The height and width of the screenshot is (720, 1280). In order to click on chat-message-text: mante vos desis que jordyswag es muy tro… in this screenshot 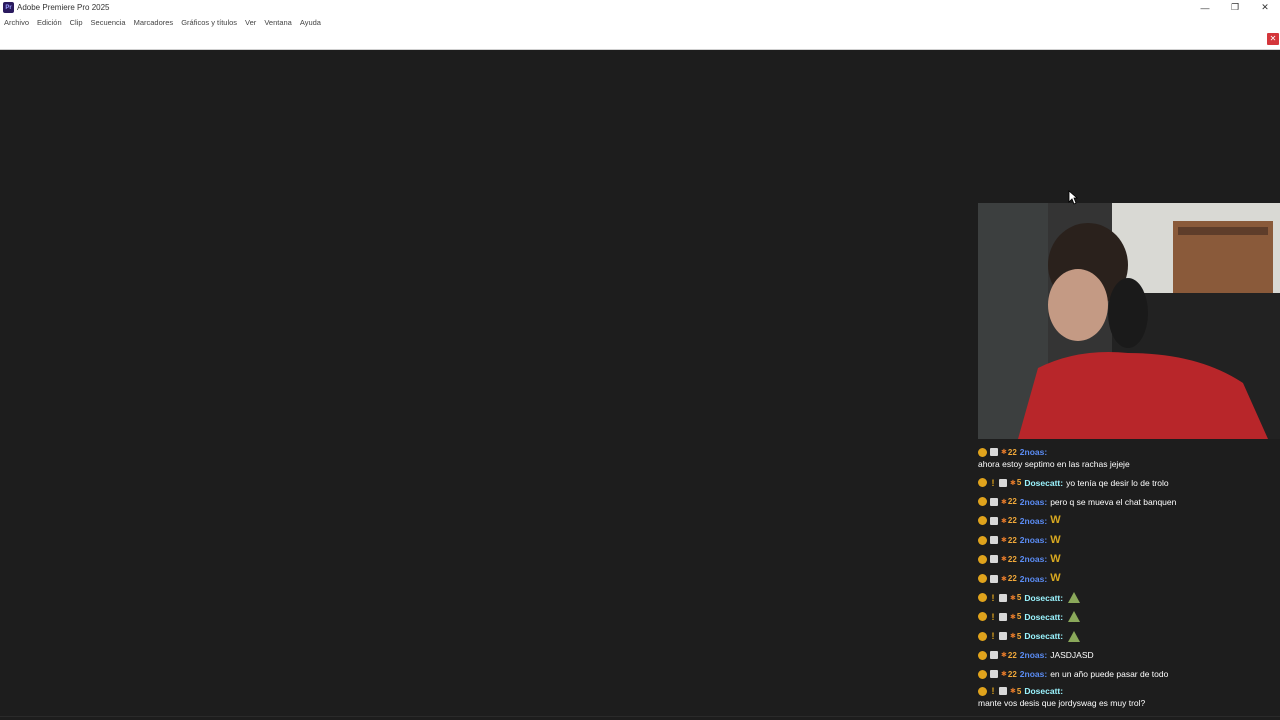, I will do `click(1062, 703)`.